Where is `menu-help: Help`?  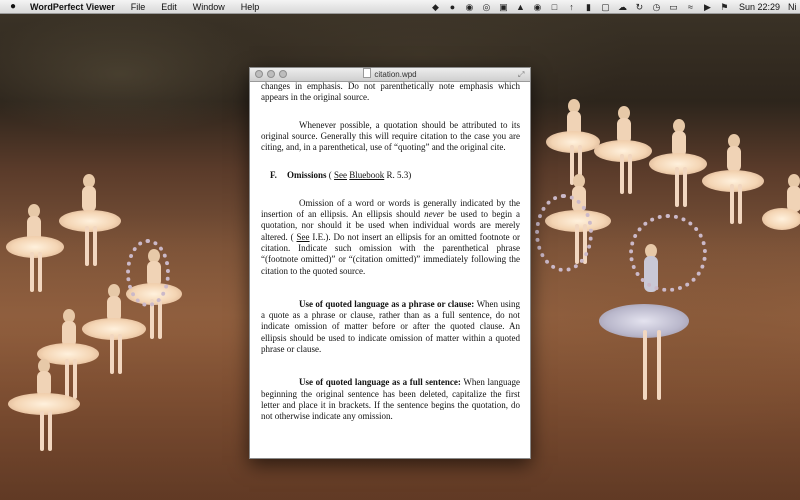
menu-help: Help is located at coordinates (250, 7).